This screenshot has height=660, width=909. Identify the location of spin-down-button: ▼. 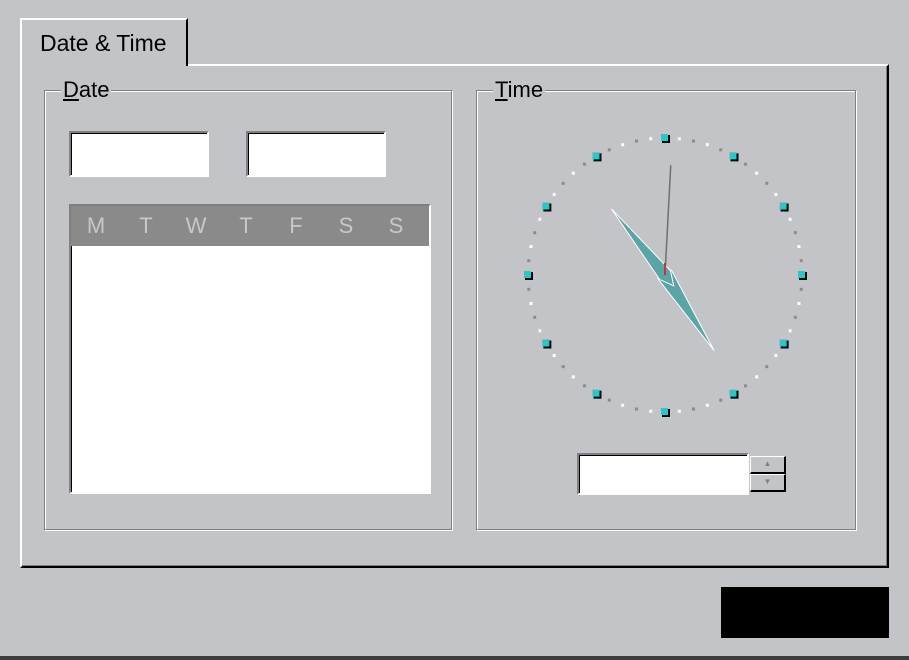
(768, 483).